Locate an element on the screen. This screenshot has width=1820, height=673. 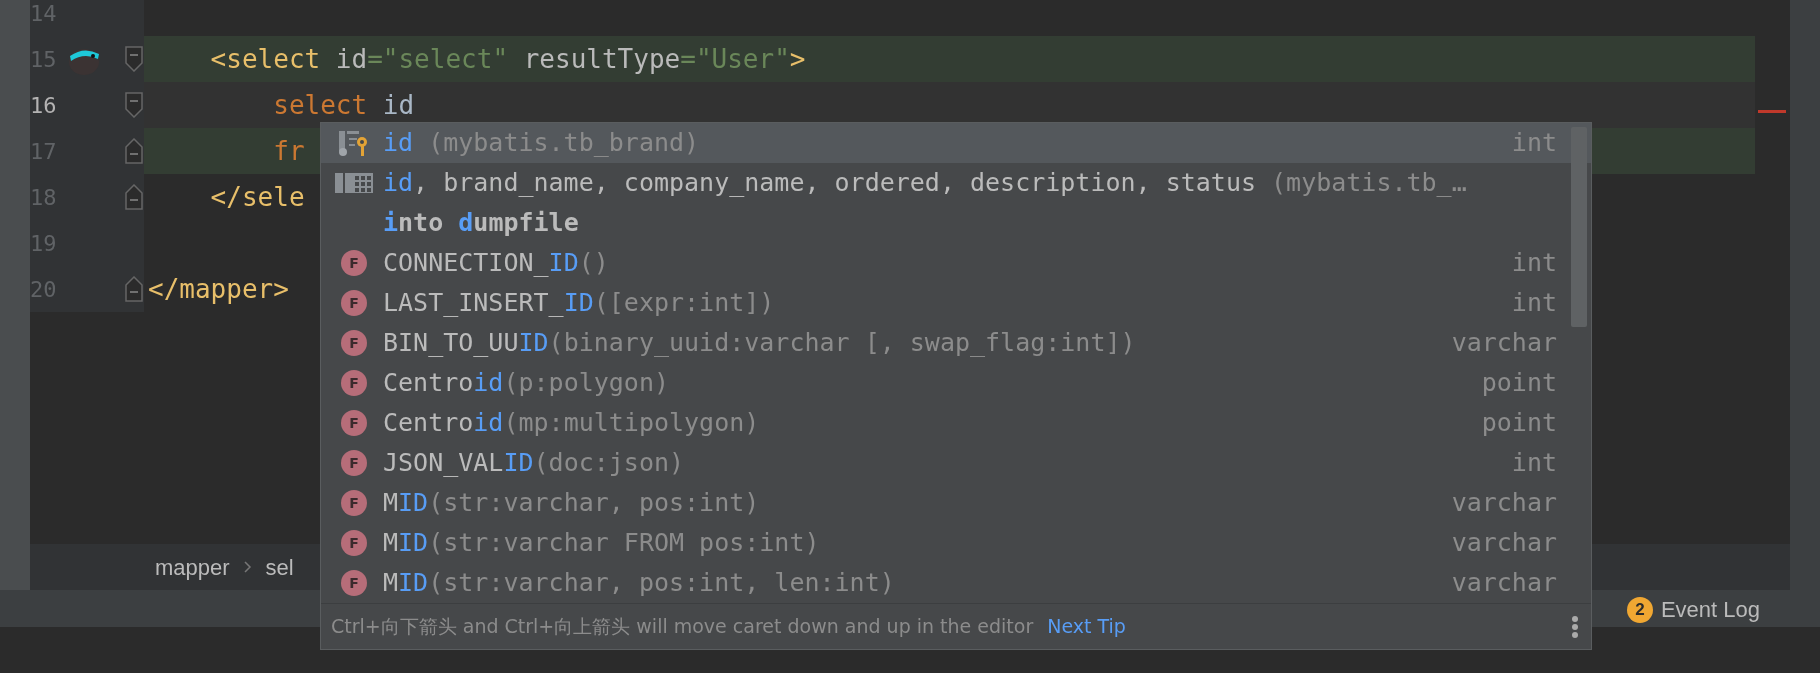
completion-text: LAST_INSERT_ID([expr:int]) is located at coordinates (579, 303).